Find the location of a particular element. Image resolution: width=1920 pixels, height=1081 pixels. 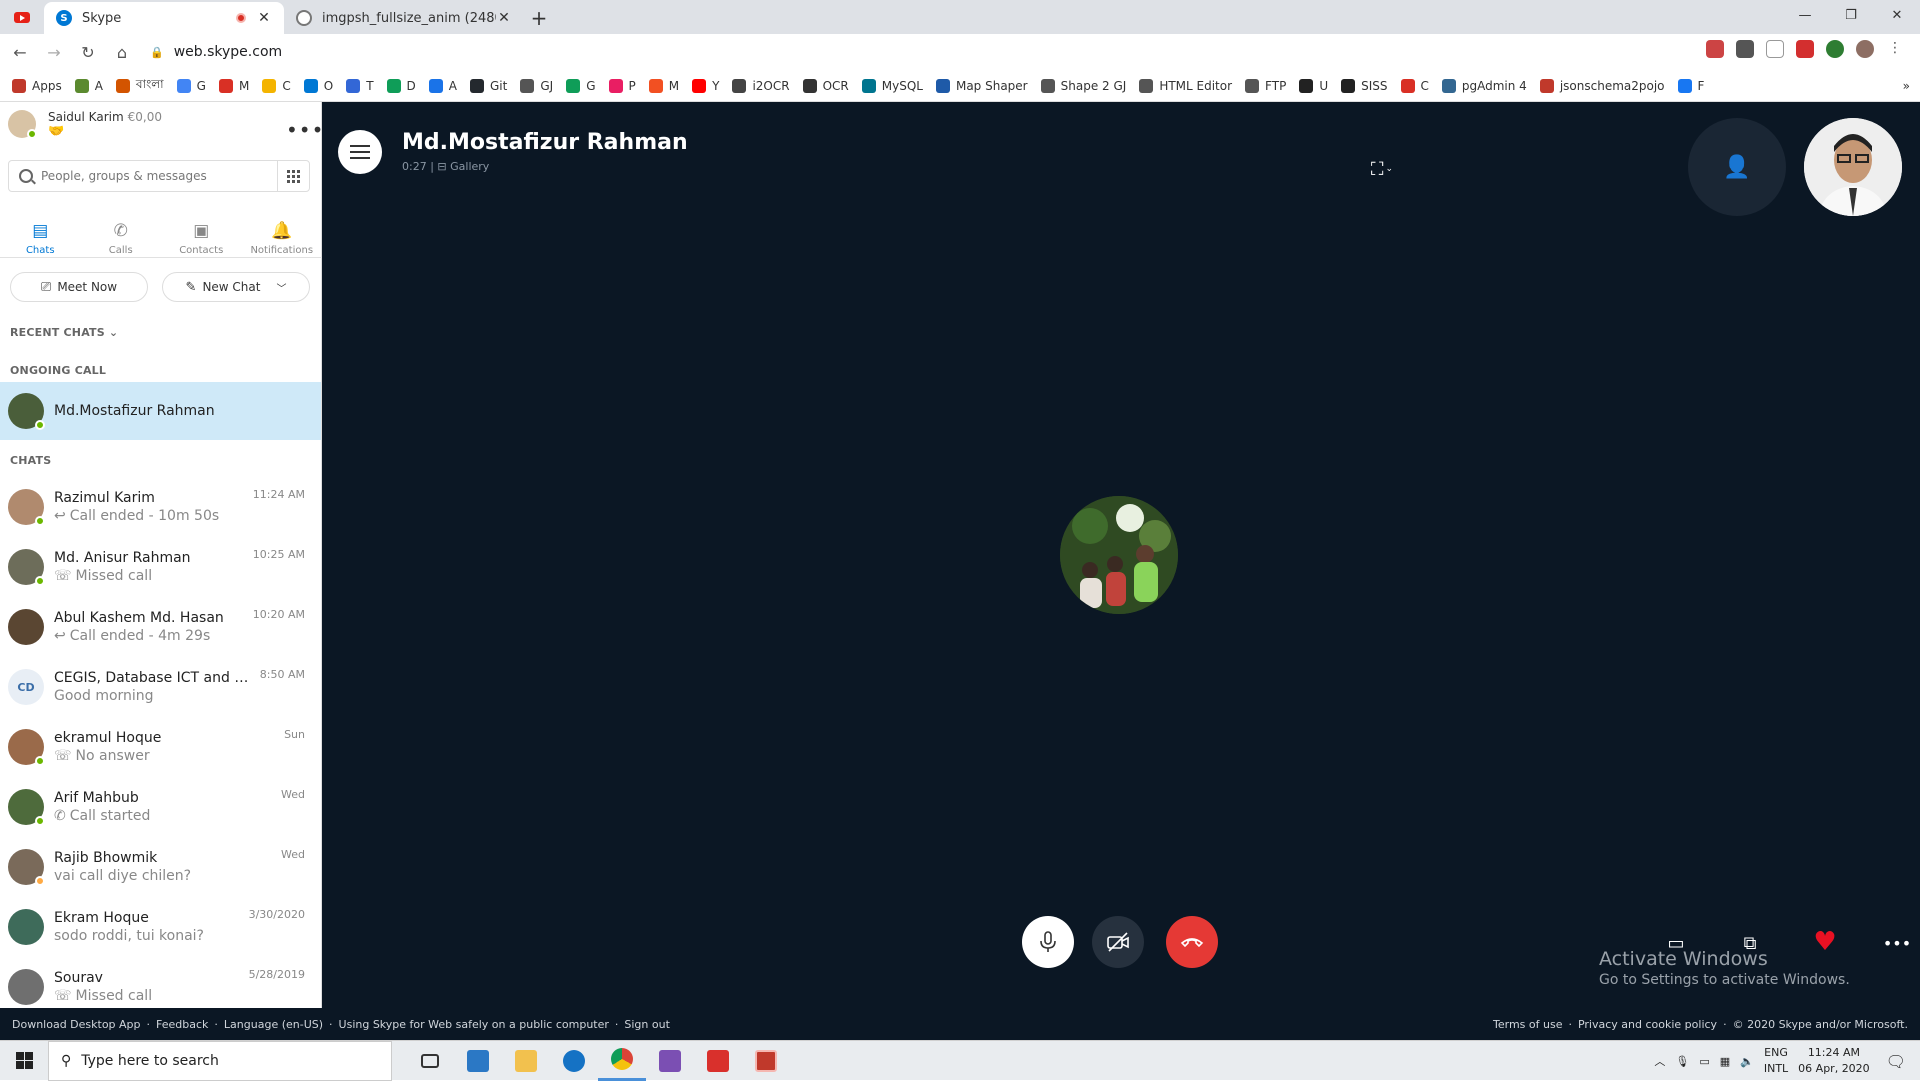

bookmark-item: Apps is located at coordinates (37, 85).